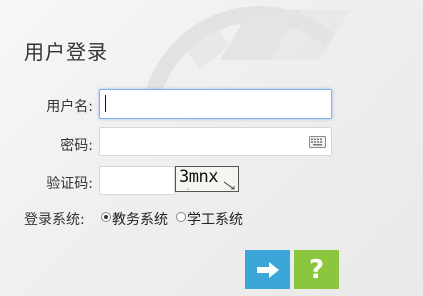  I want to click on arrow-right-icon, so click(267, 269).